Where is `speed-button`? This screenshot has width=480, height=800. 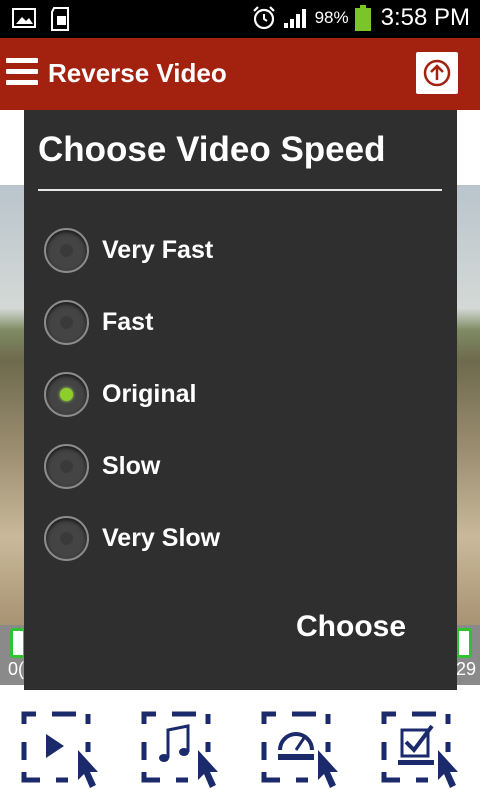
speed-button is located at coordinates (304, 747).